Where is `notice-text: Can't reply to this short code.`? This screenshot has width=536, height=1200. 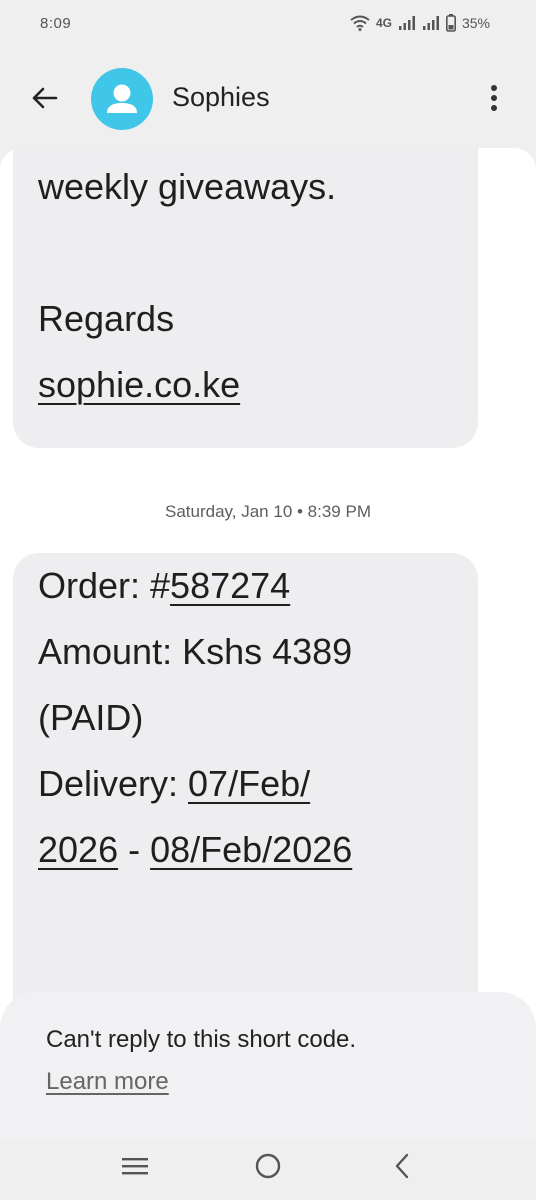
notice-text: Can't reply to this short code. is located at coordinates (201, 1039).